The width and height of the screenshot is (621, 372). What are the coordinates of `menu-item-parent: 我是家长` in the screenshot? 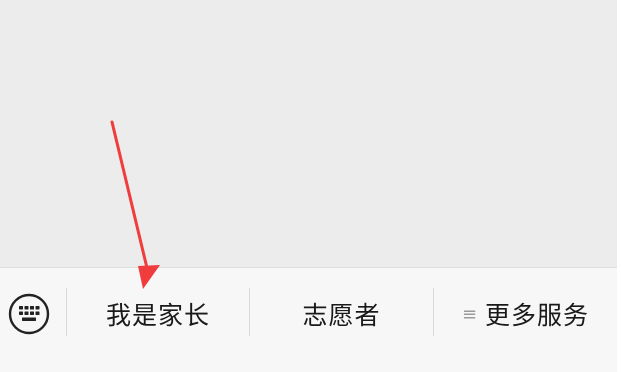 It's located at (158, 314).